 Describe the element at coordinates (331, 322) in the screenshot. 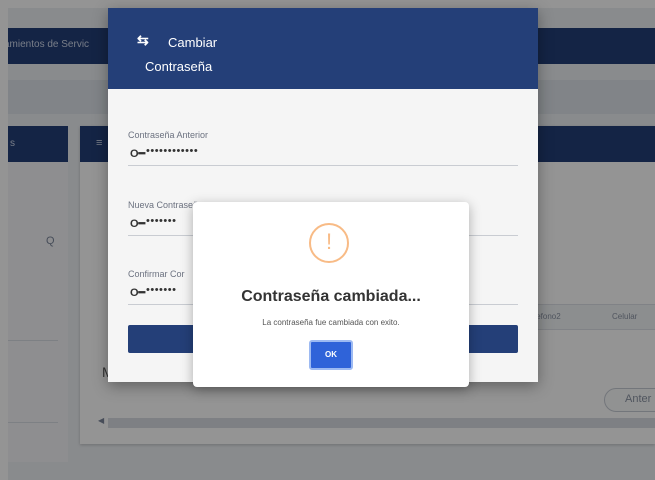

I see `alert-text: La contraseña fue cambiada con exito.` at that location.